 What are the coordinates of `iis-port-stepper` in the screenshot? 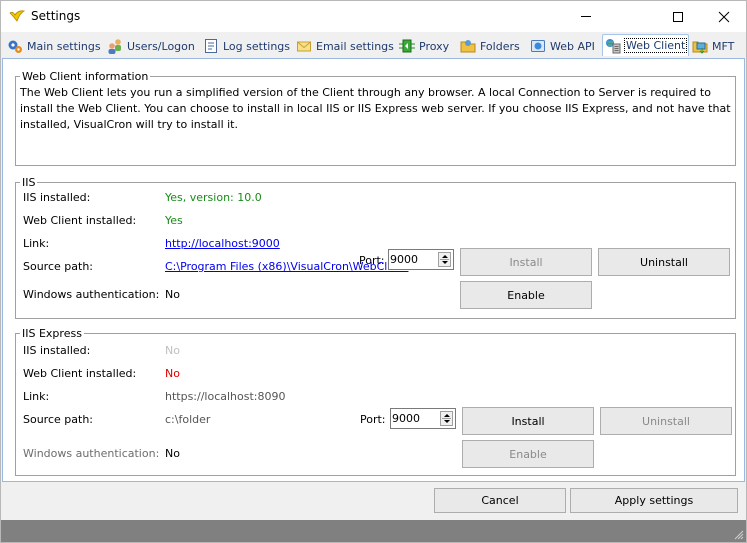 It's located at (421, 259).